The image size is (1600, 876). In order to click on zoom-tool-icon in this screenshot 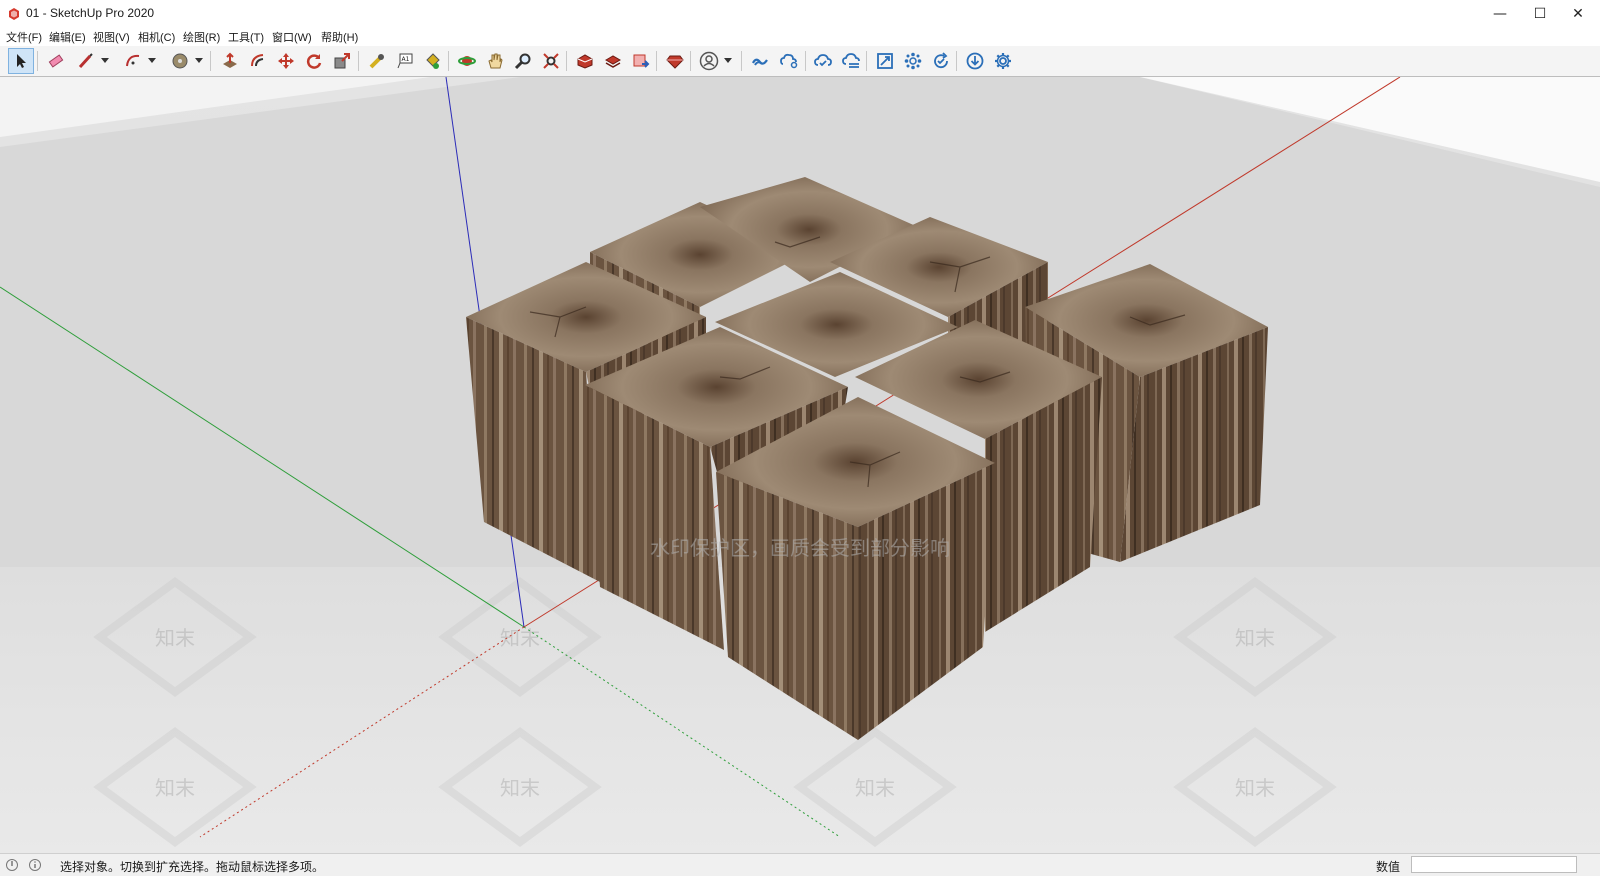, I will do `click(522, 61)`.